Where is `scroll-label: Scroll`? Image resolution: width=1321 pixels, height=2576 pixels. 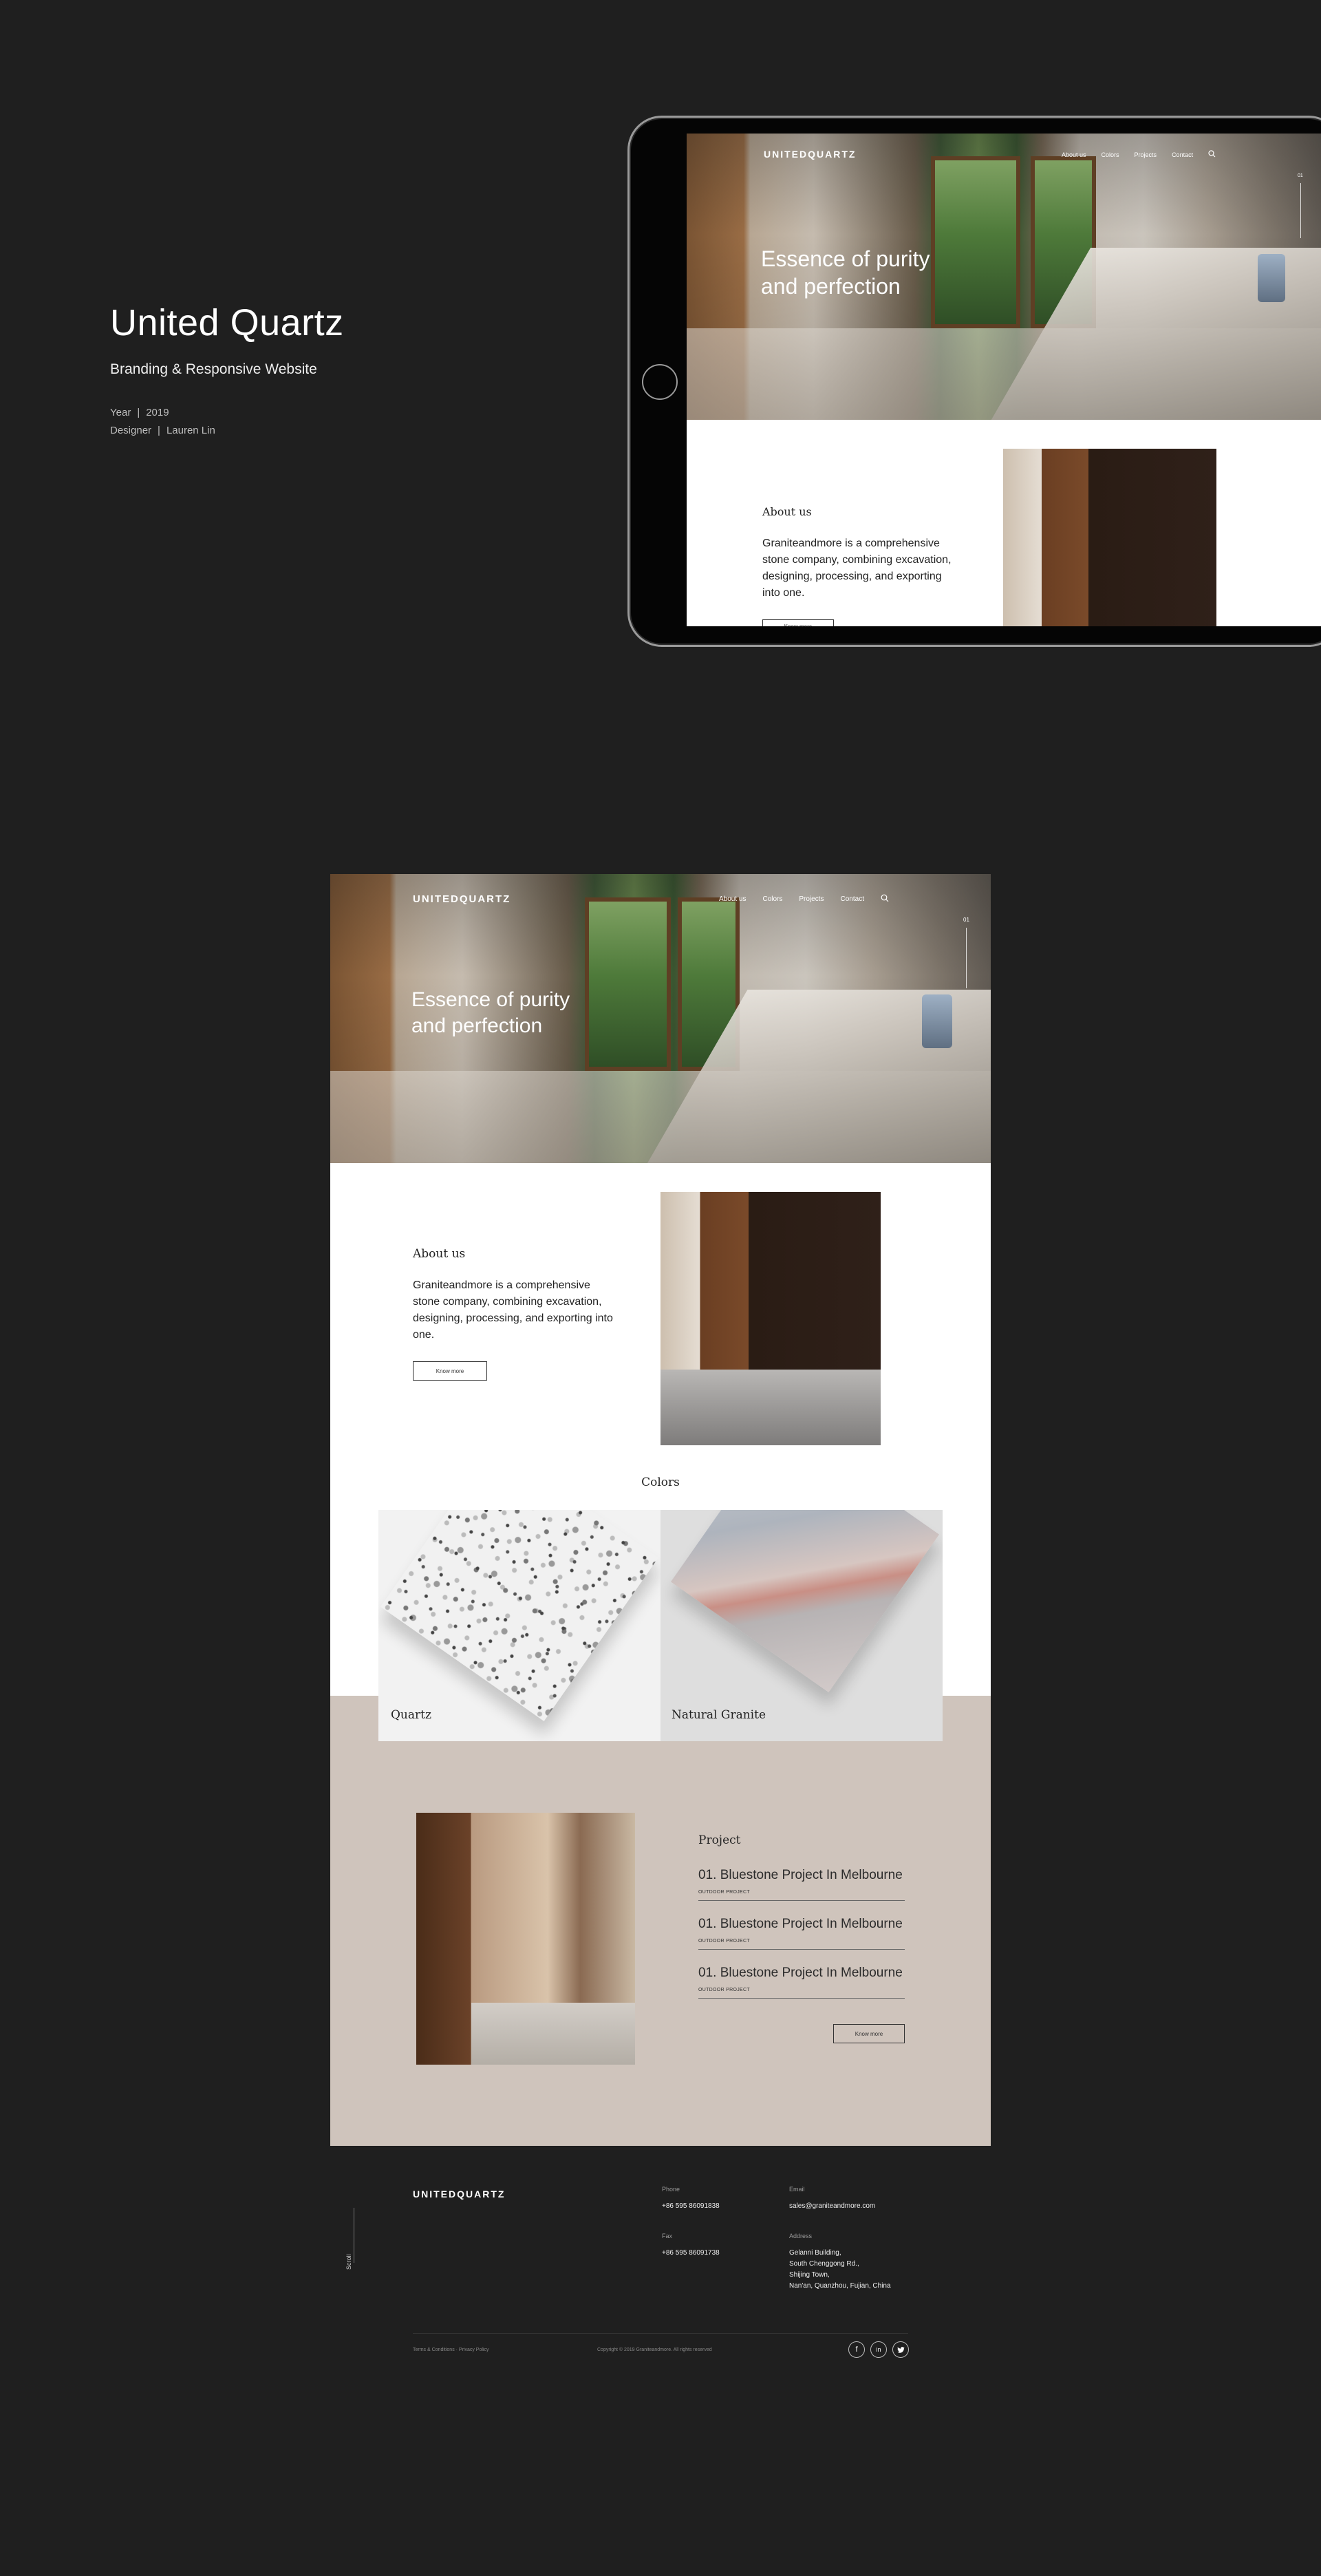
scroll-label: Scroll is located at coordinates (348, 2262).